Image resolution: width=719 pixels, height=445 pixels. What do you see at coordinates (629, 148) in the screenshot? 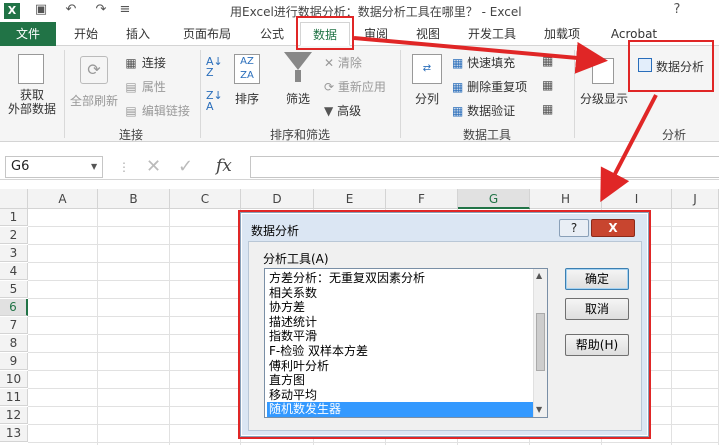
I see `arrow-to-dialog` at bounding box center [629, 148].